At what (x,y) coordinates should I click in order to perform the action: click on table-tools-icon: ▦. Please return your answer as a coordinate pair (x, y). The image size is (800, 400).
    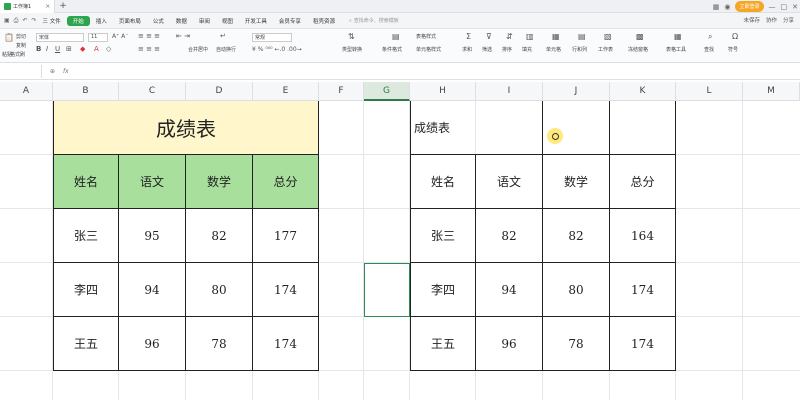
    Looking at the image, I should click on (678, 36).